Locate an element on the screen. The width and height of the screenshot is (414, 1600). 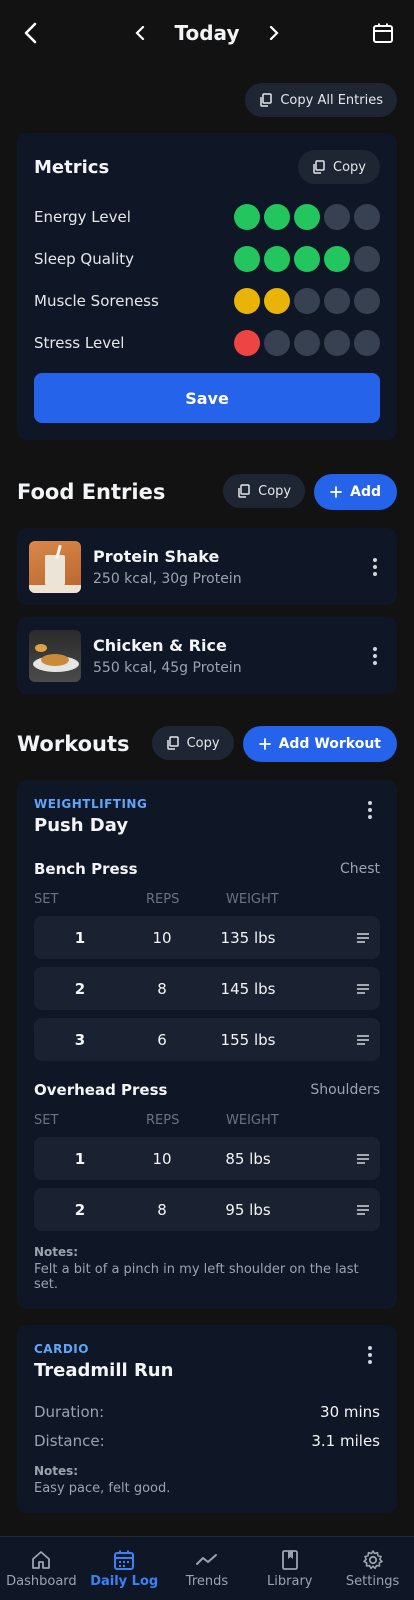
next-day-button is located at coordinates (274, 33).